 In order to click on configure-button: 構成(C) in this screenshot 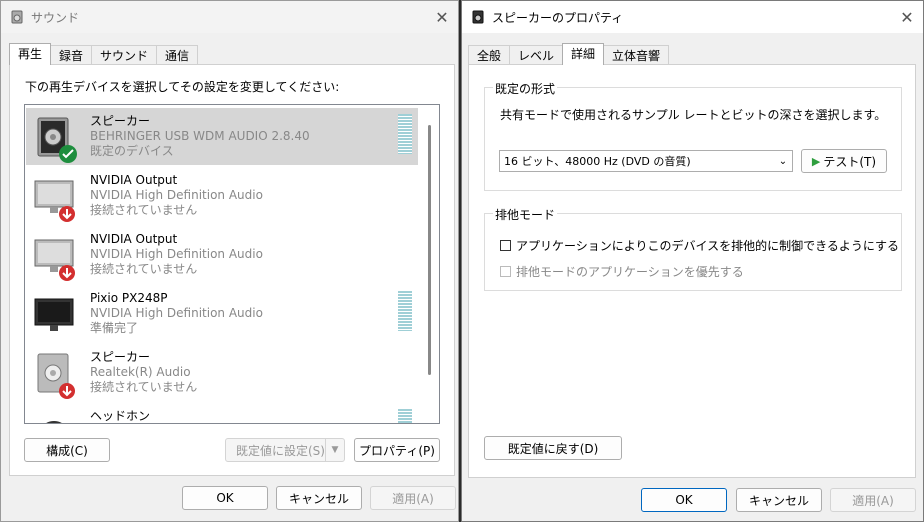, I will do `click(67, 450)`.